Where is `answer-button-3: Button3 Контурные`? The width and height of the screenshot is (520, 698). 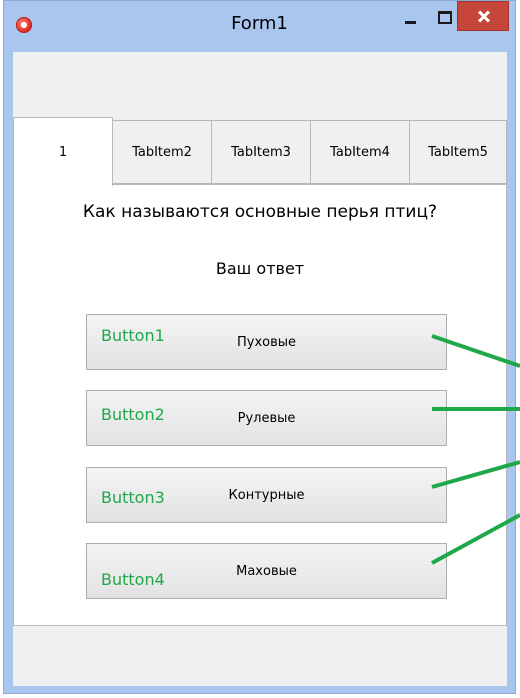 answer-button-3: Button3 Контурные is located at coordinates (266, 495).